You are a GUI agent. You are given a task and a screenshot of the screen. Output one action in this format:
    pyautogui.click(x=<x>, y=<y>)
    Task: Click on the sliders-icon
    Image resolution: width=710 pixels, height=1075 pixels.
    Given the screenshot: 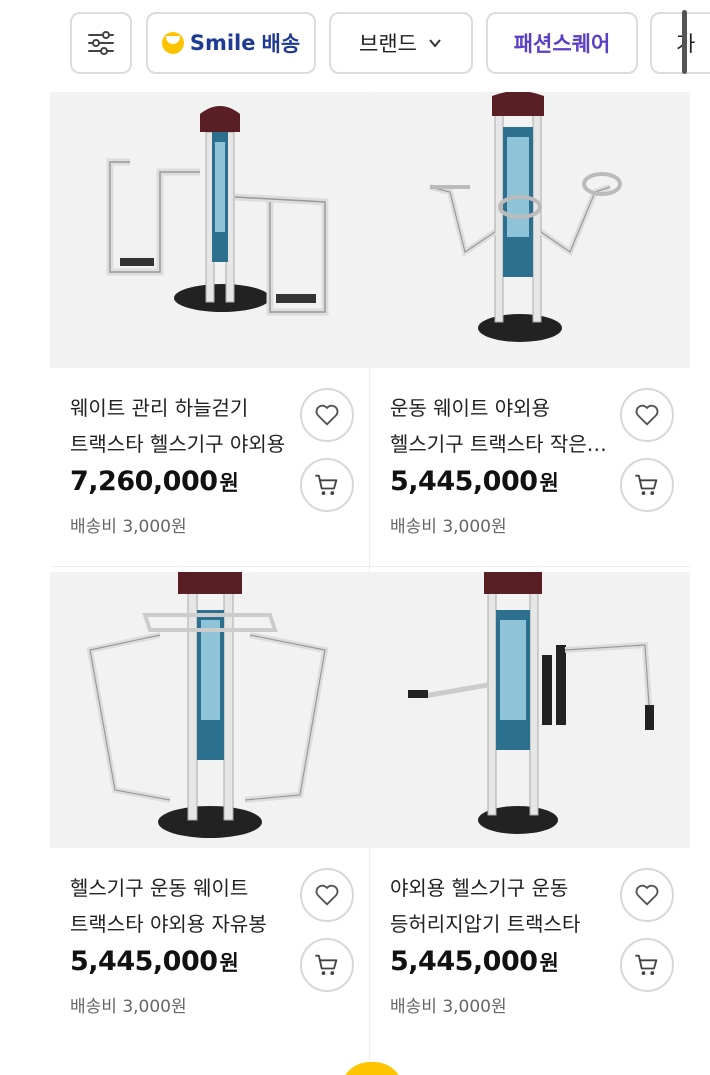 What is the action you would take?
    pyautogui.click(x=101, y=43)
    